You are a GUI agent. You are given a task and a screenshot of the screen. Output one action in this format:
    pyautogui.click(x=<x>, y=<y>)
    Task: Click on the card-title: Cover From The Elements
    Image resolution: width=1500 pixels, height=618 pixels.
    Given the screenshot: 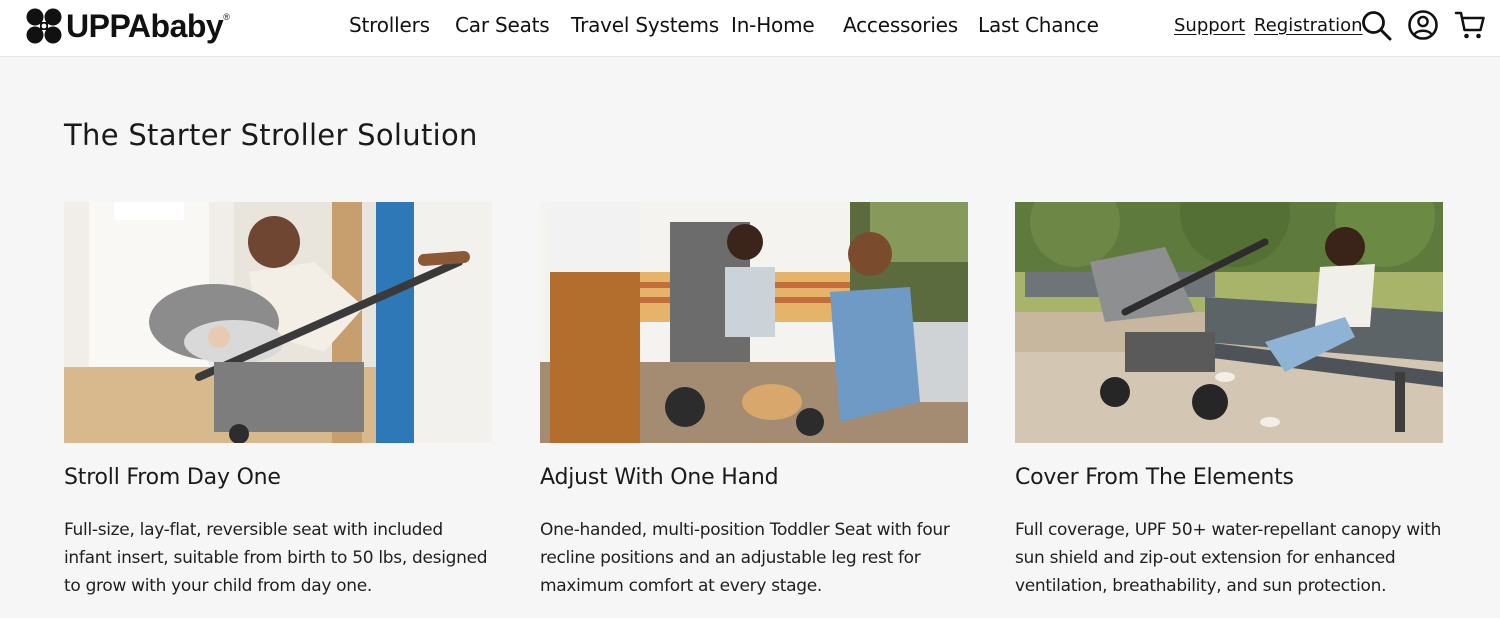 What is the action you would take?
    pyautogui.click(x=1154, y=477)
    